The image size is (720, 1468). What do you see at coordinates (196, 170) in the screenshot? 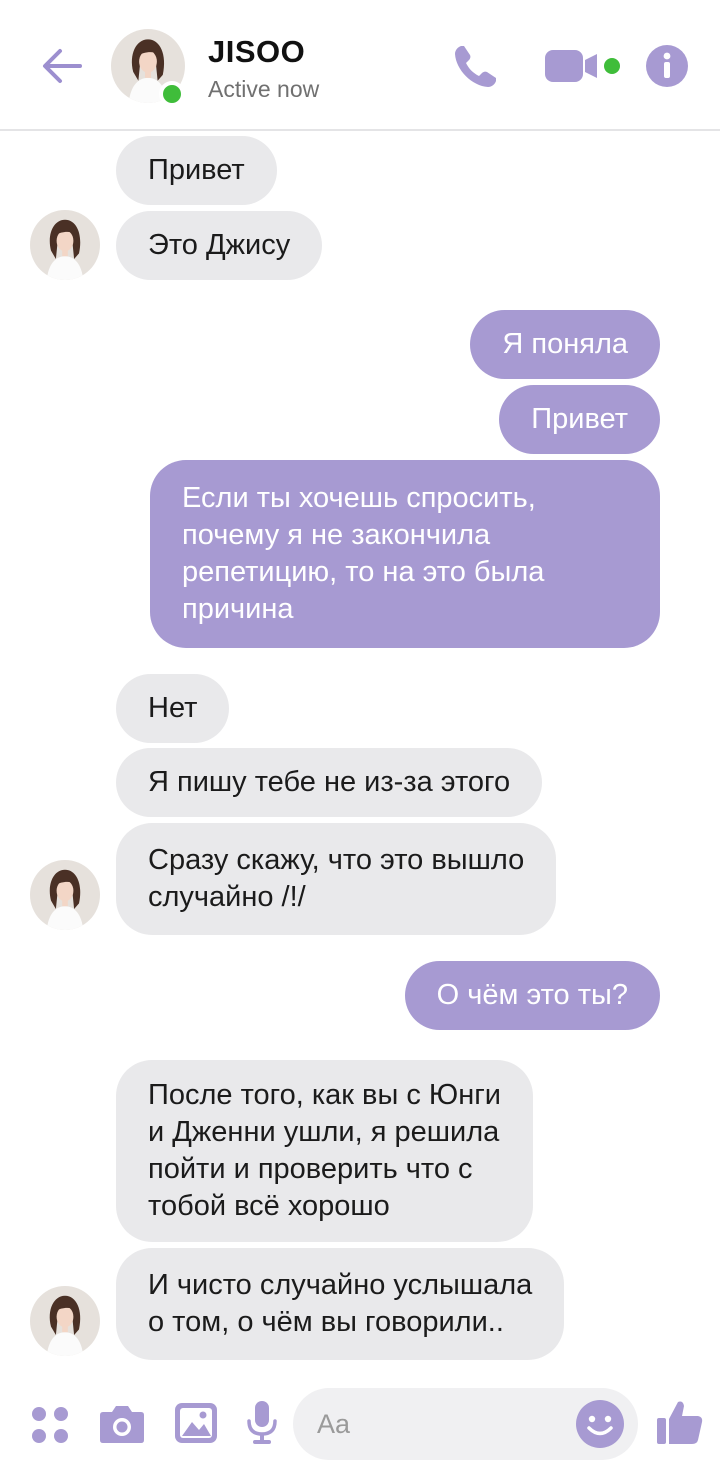
I see `message-bubble-incoming: Привет` at bounding box center [196, 170].